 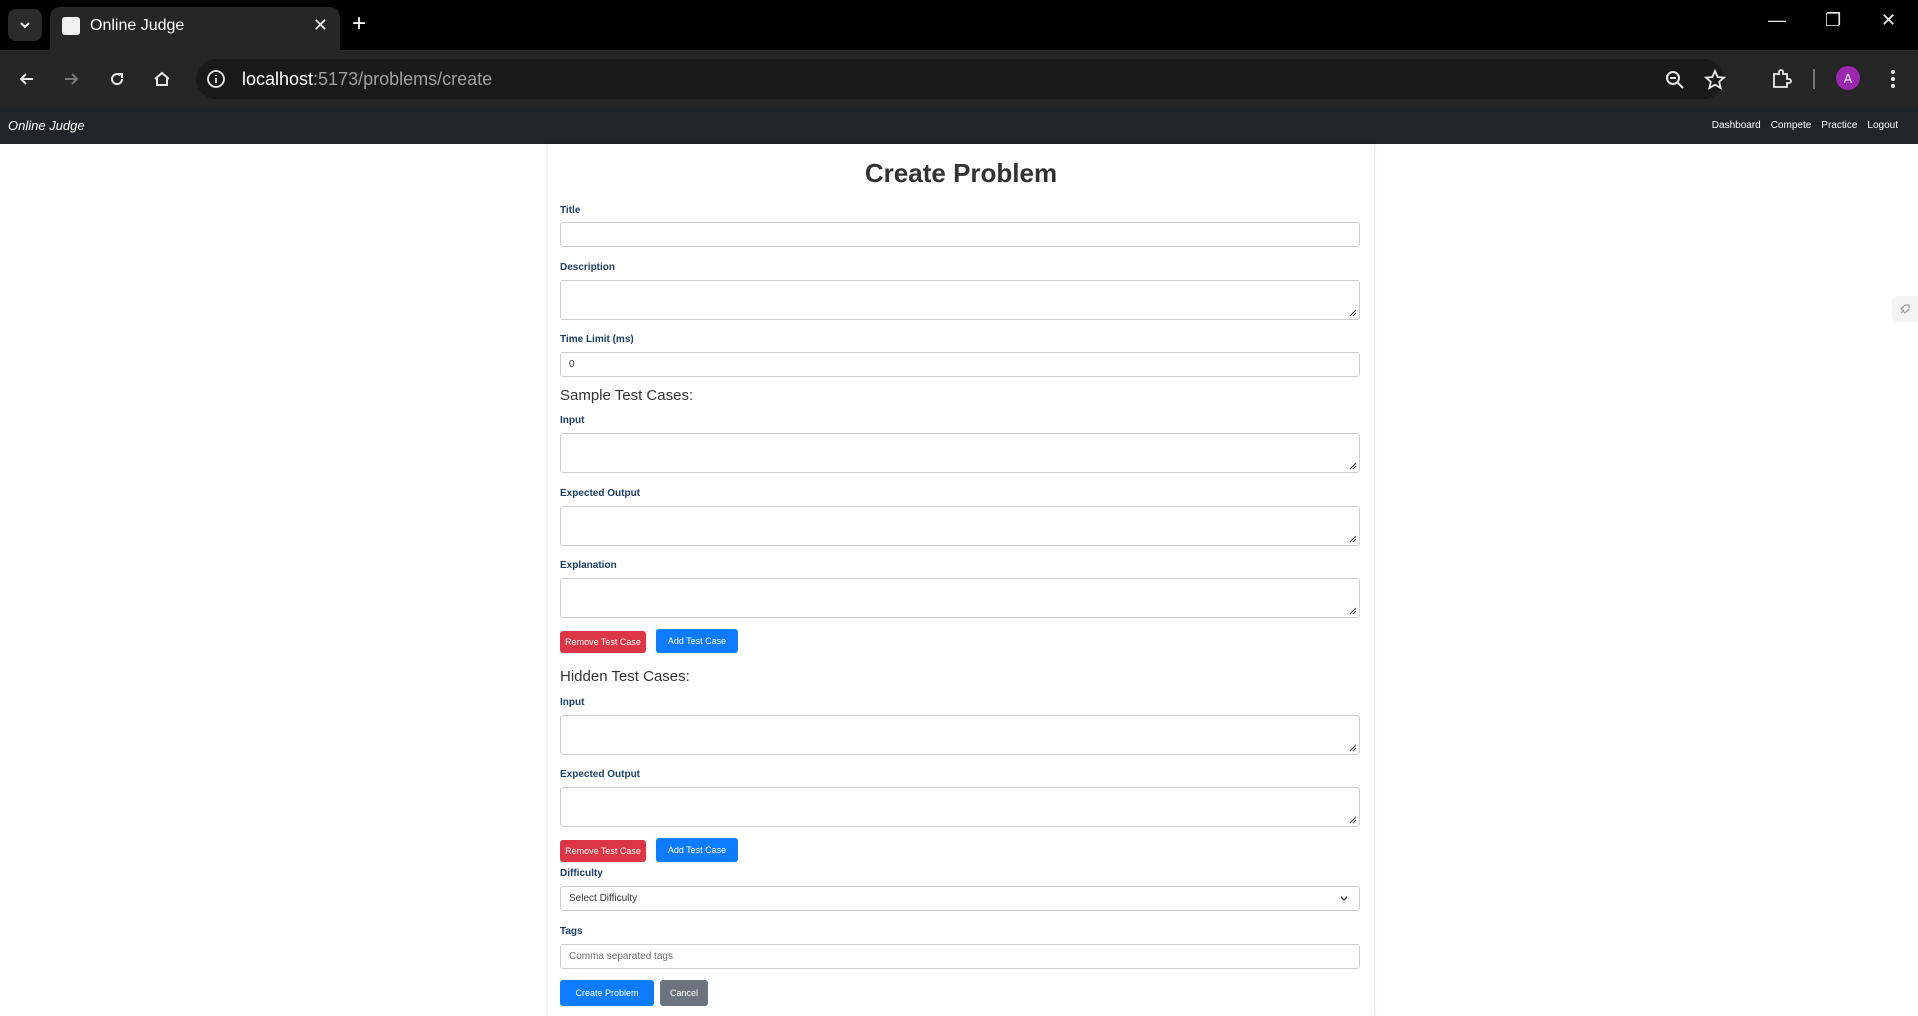 What do you see at coordinates (960, 300) in the screenshot?
I see `description-textarea` at bounding box center [960, 300].